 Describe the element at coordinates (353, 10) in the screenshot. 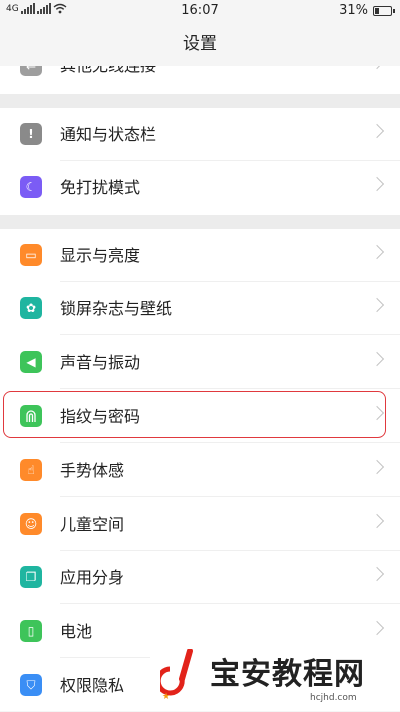

I see `battery-percent: 31%` at that location.